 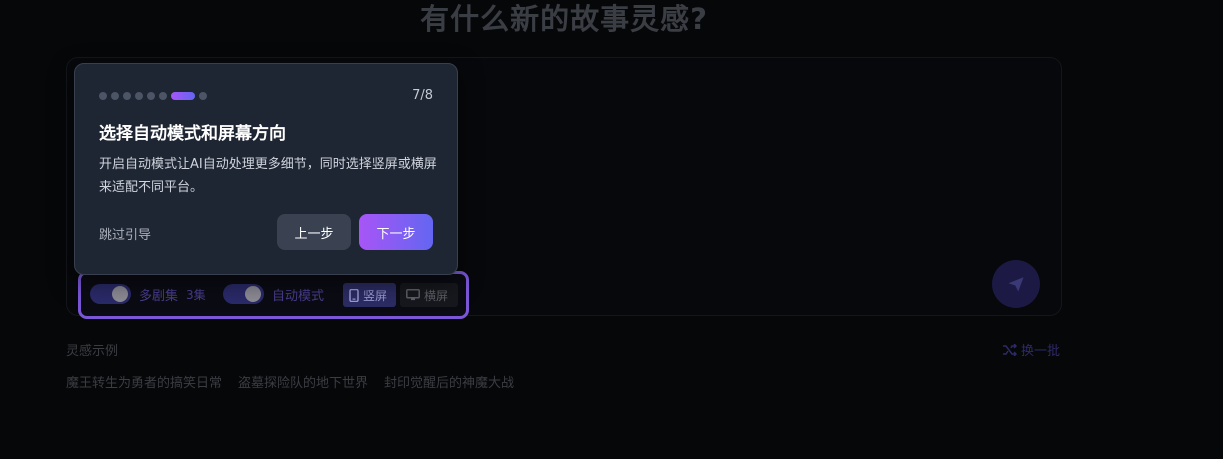 I want to click on landscape-button: 横屏, so click(x=429, y=295).